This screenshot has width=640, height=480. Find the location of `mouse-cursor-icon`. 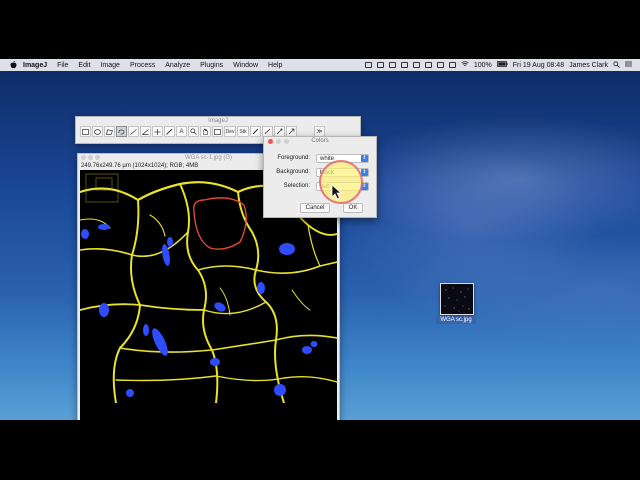

mouse-cursor-icon is located at coordinates (337, 192).